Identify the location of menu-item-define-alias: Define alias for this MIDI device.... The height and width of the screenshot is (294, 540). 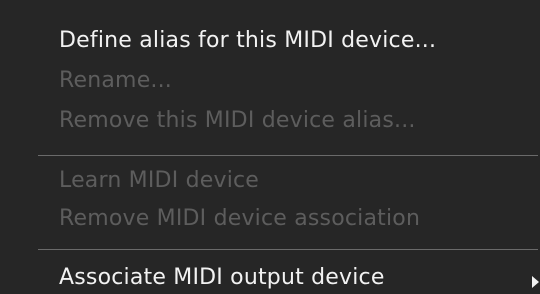
(247, 41).